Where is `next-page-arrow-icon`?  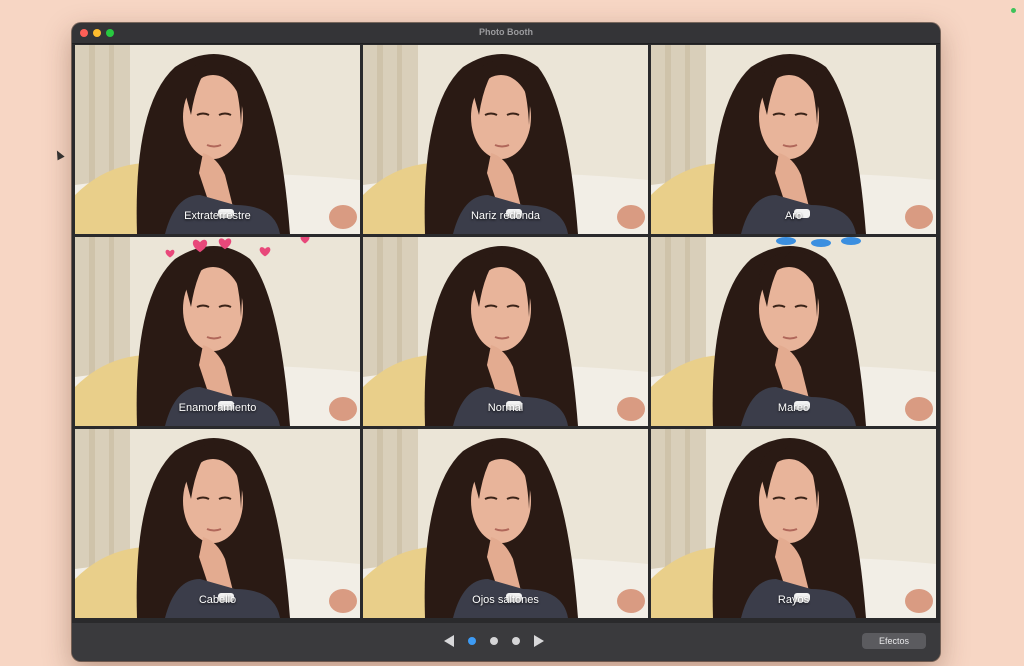
next-page-arrow-icon is located at coordinates (539, 641).